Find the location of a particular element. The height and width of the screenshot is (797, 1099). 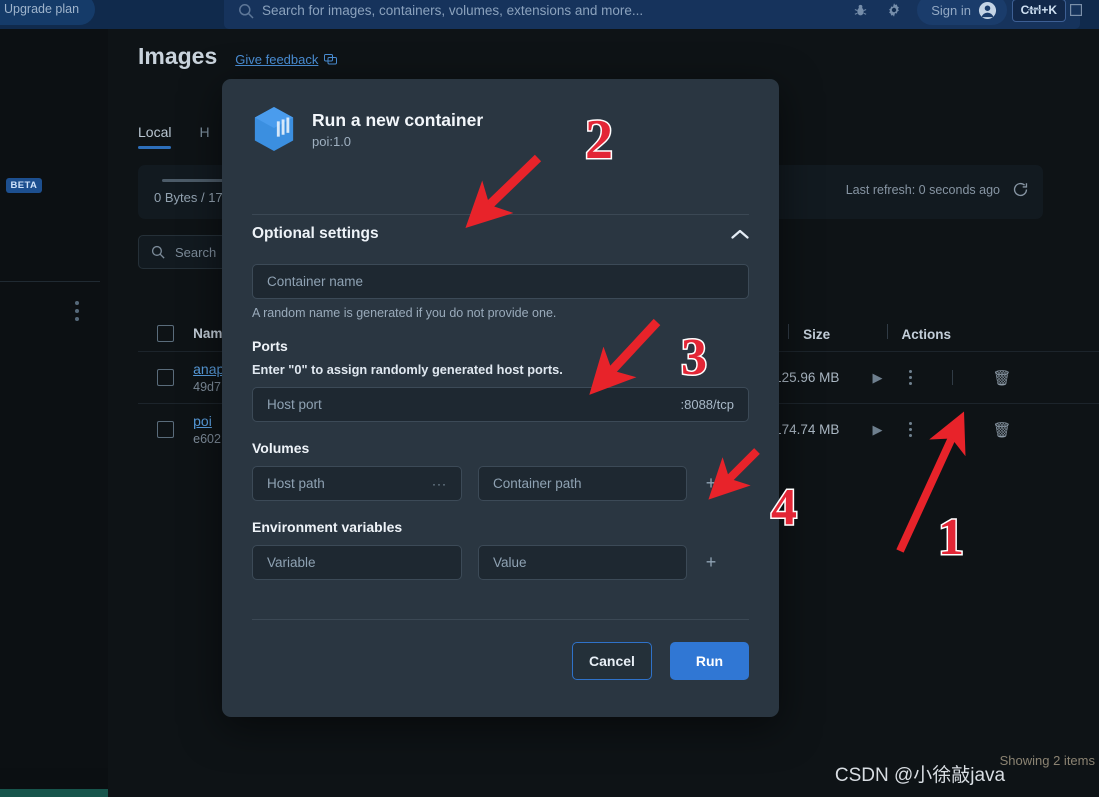

add-volume-button: + is located at coordinates (711, 483).